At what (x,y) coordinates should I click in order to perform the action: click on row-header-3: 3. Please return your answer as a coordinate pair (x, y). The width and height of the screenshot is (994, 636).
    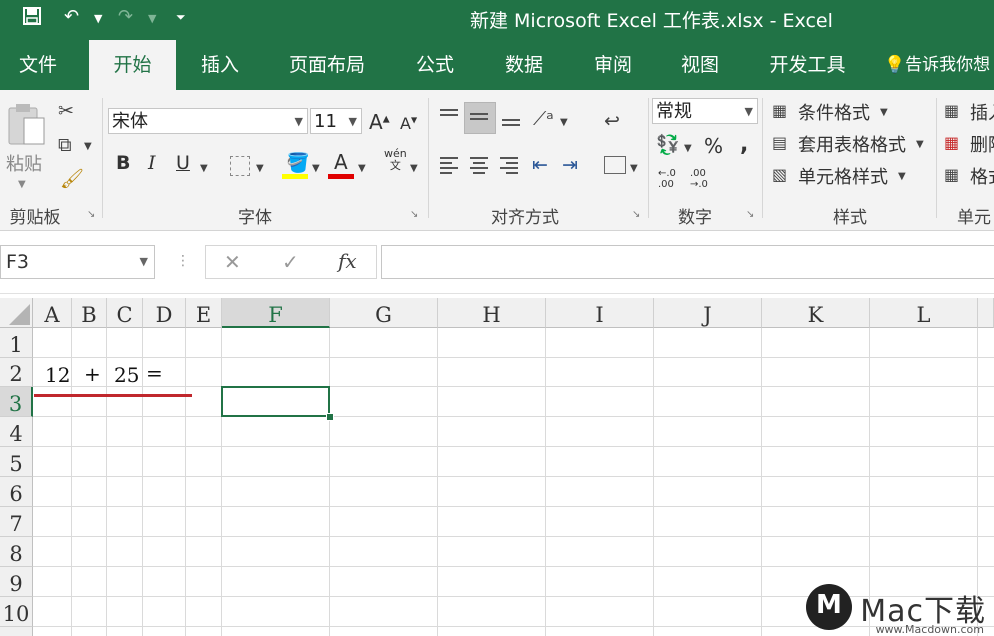
    Looking at the image, I should click on (16, 402).